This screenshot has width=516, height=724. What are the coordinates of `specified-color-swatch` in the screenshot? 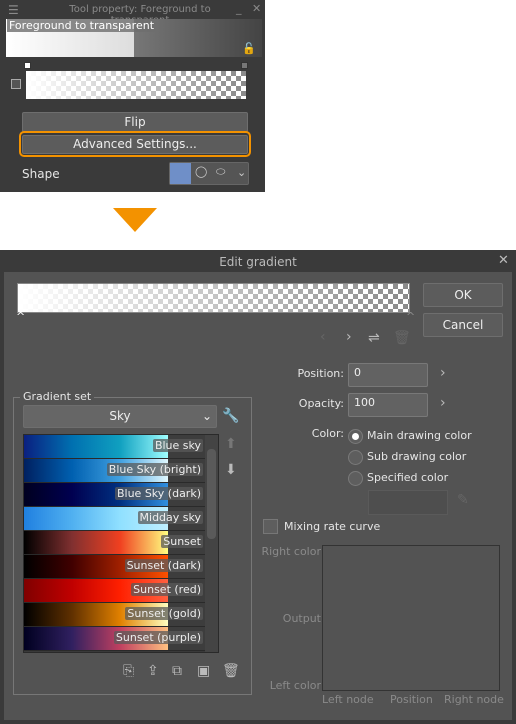 It's located at (408, 502).